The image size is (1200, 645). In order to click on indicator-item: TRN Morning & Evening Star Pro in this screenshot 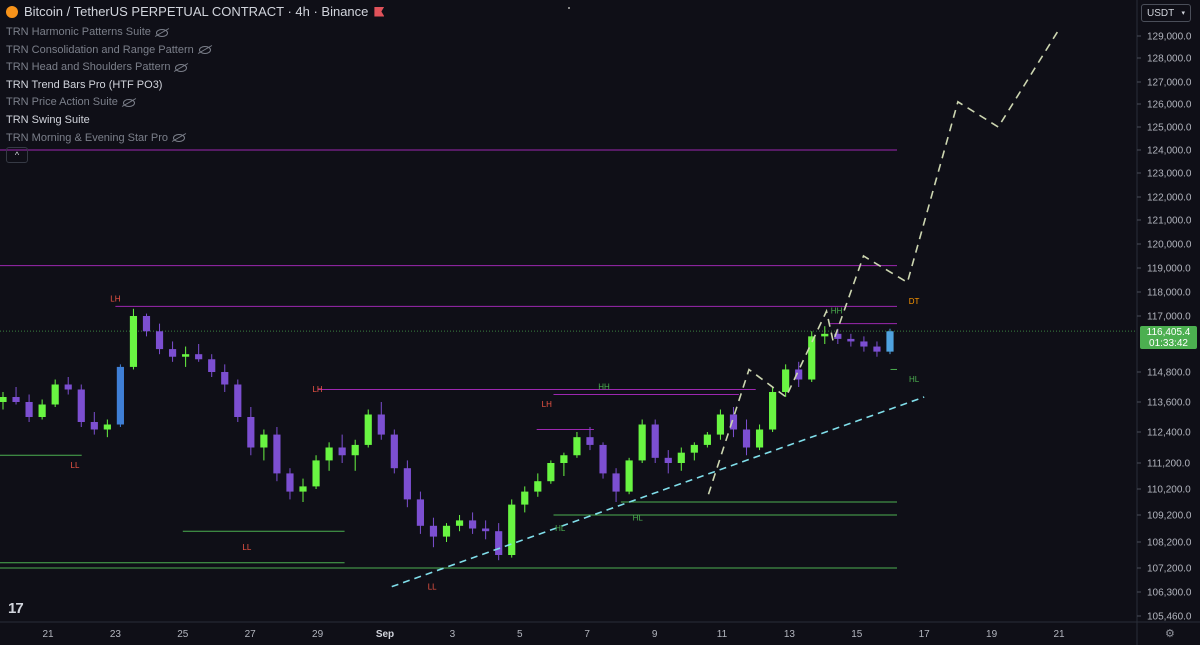, I will do `click(108, 139)`.